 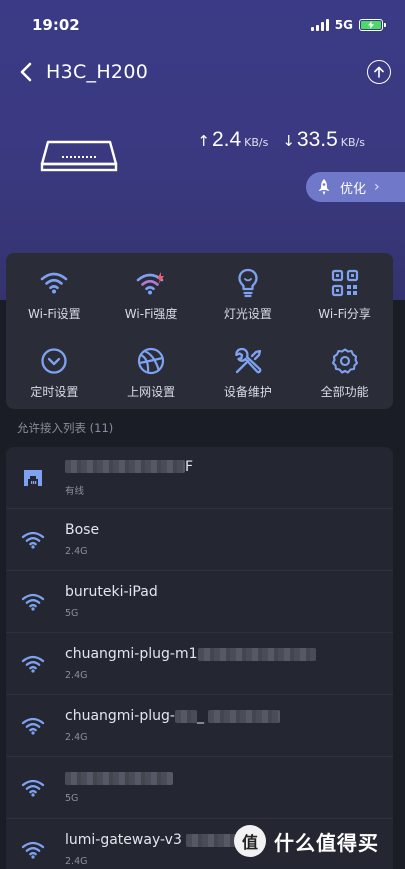 What do you see at coordinates (199, 788) in the screenshot?
I see `list-item: 5G` at bounding box center [199, 788].